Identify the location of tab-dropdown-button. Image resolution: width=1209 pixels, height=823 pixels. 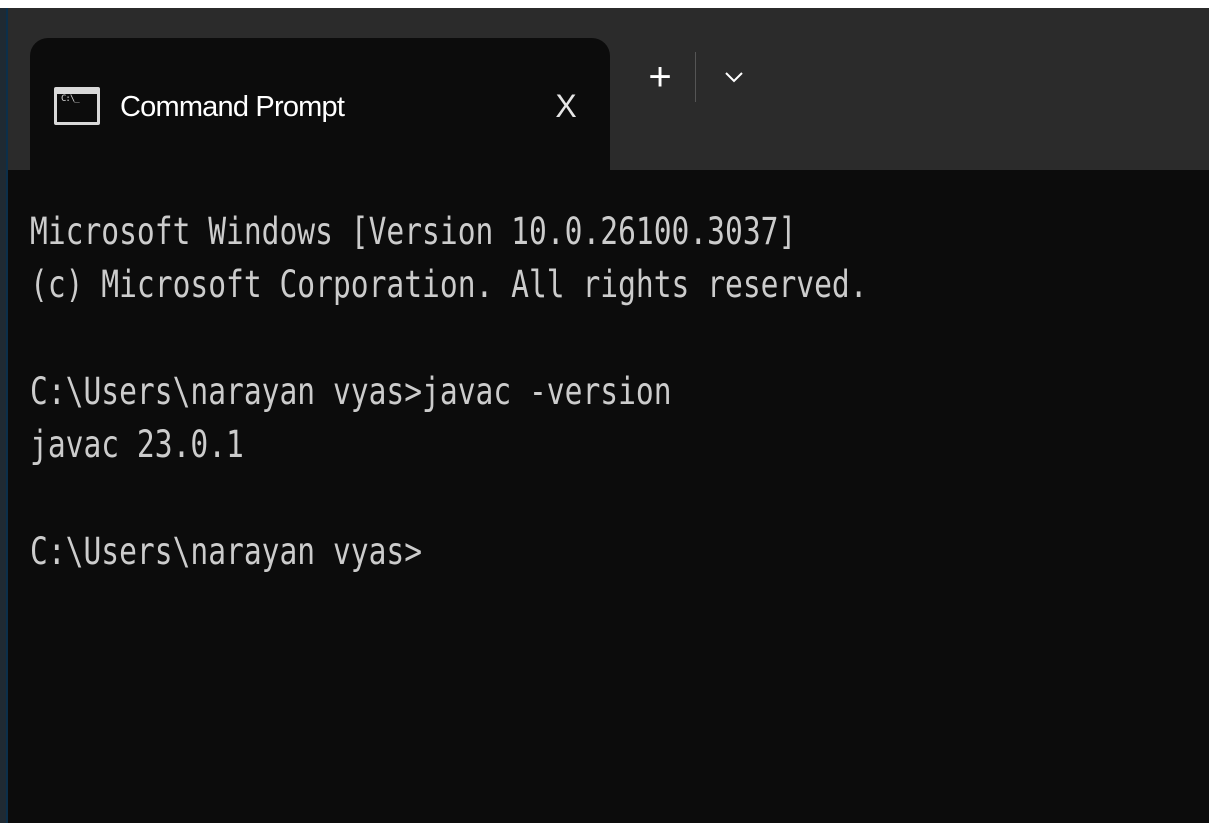
(734, 78).